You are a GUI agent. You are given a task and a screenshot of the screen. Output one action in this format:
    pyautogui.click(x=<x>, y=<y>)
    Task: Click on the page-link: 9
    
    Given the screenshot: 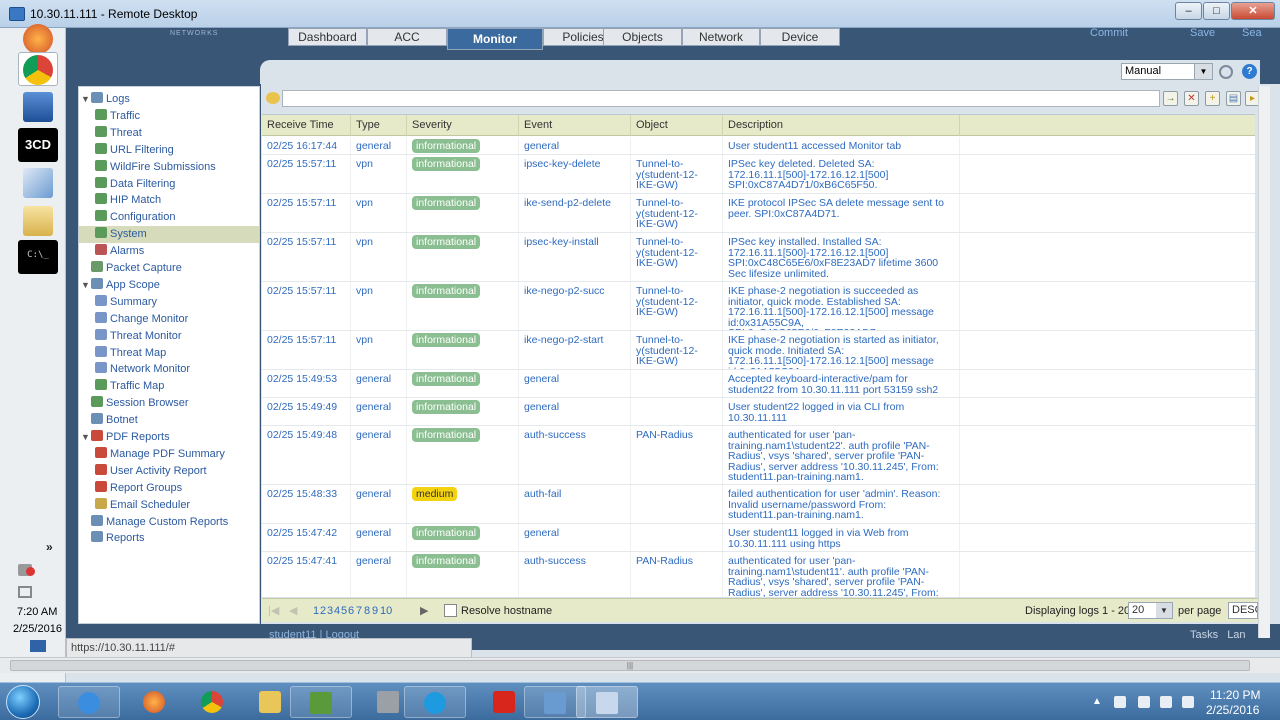 What is the action you would take?
    pyautogui.click(x=375, y=611)
    